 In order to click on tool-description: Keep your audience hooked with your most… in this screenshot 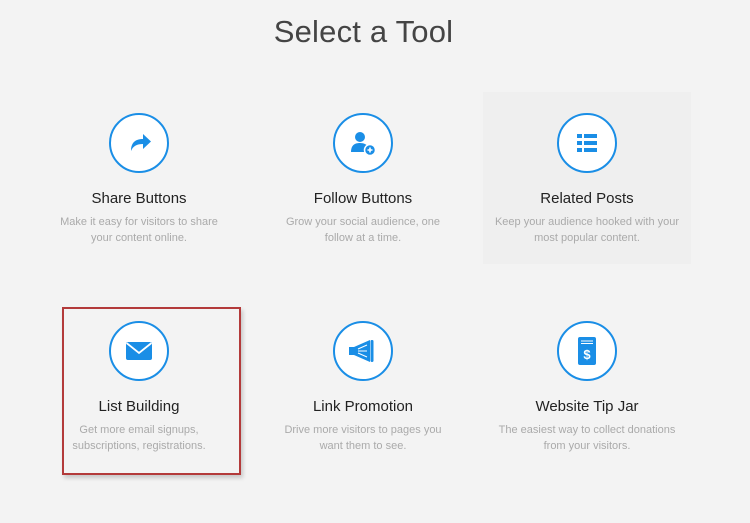, I will do `click(587, 230)`.